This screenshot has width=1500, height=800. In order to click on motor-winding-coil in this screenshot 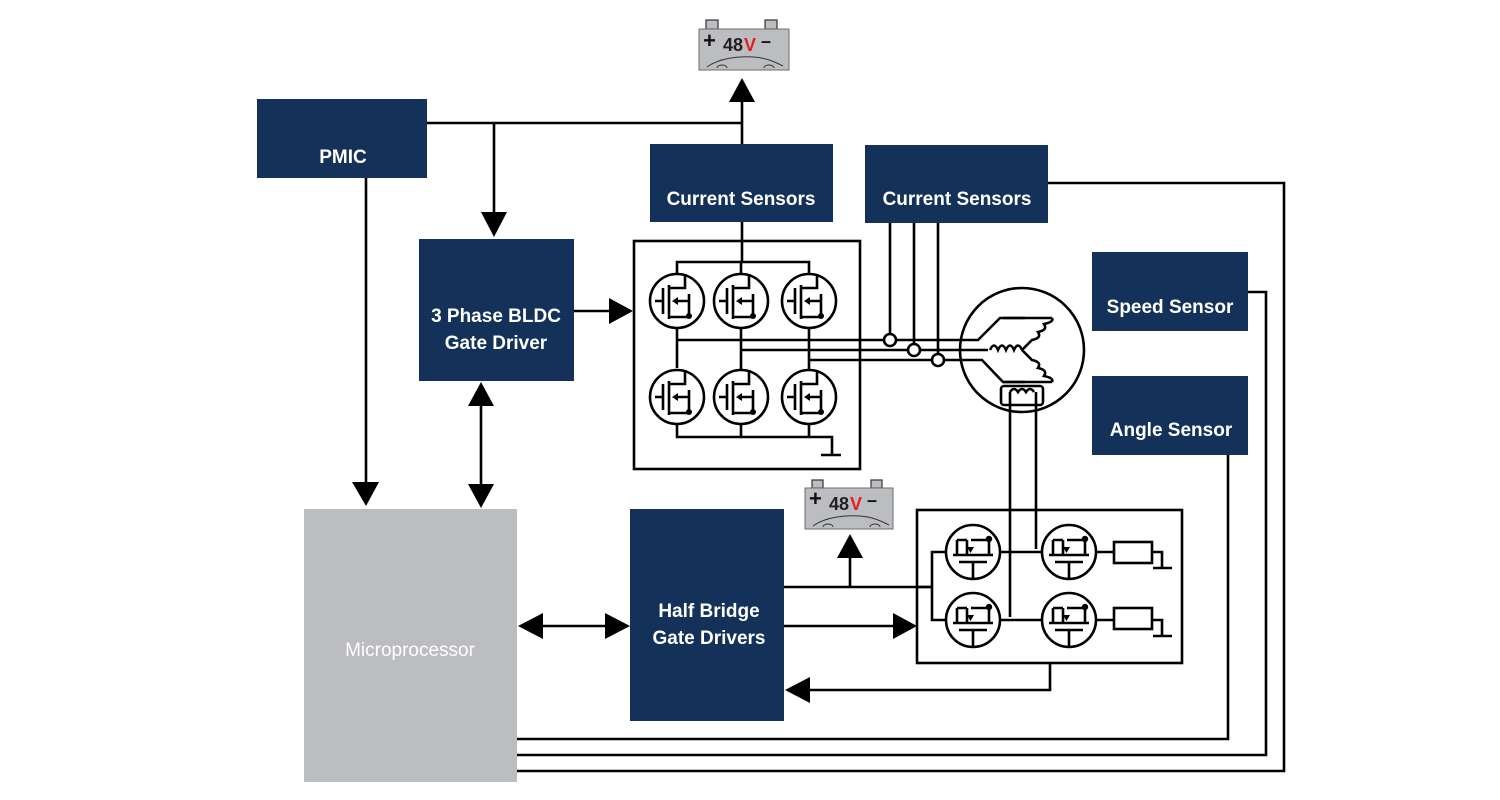, I will do `click(1021, 350)`.